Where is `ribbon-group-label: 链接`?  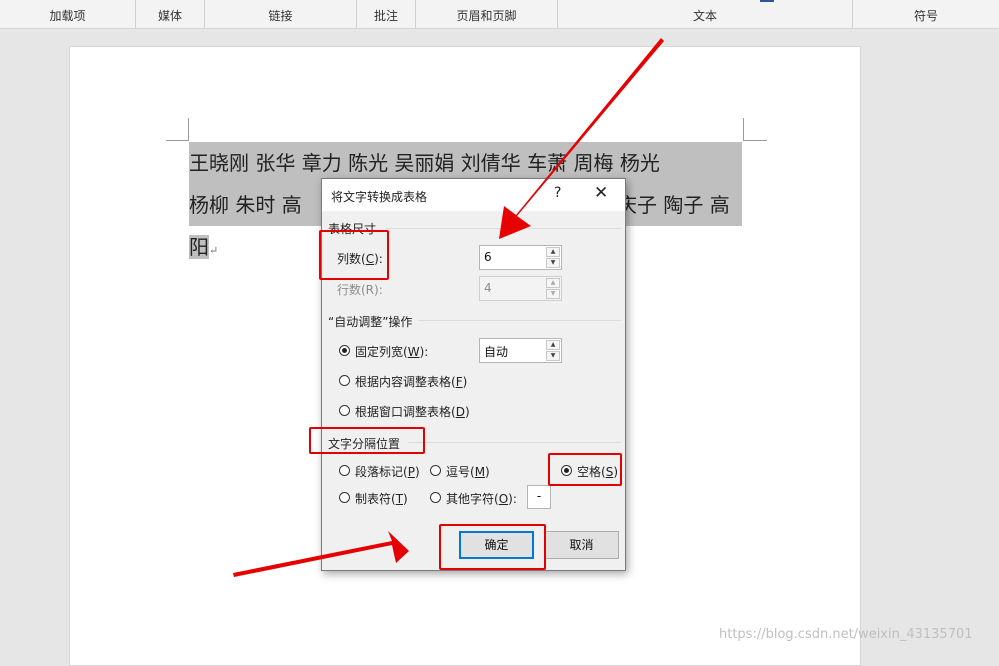 ribbon-group-label: 链接 is located at coordinates (280, 16).